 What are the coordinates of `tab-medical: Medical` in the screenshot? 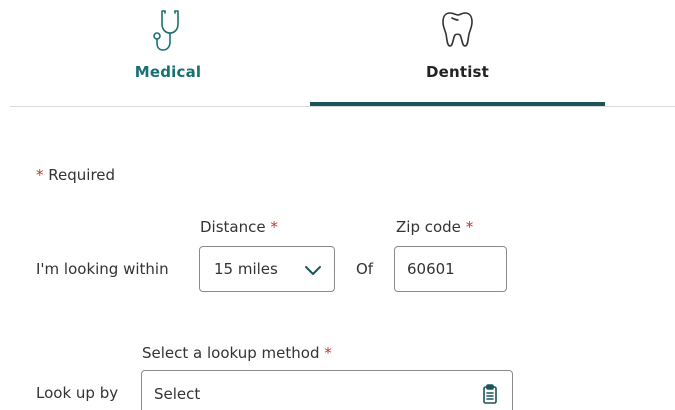 It's located at (168, 53).